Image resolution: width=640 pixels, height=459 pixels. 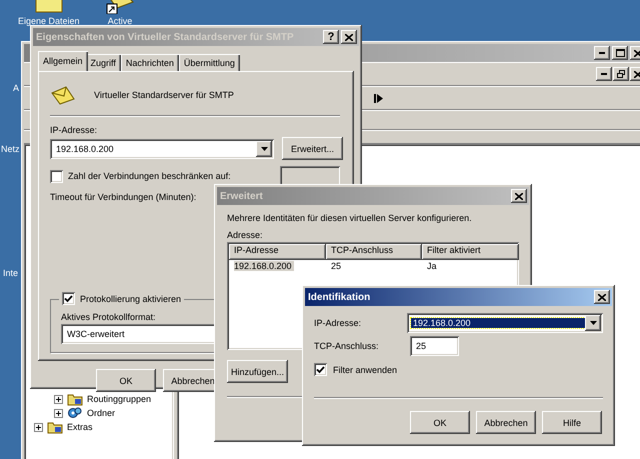 I want to click on window-title: Identifikation, so click(x=340, y=297).